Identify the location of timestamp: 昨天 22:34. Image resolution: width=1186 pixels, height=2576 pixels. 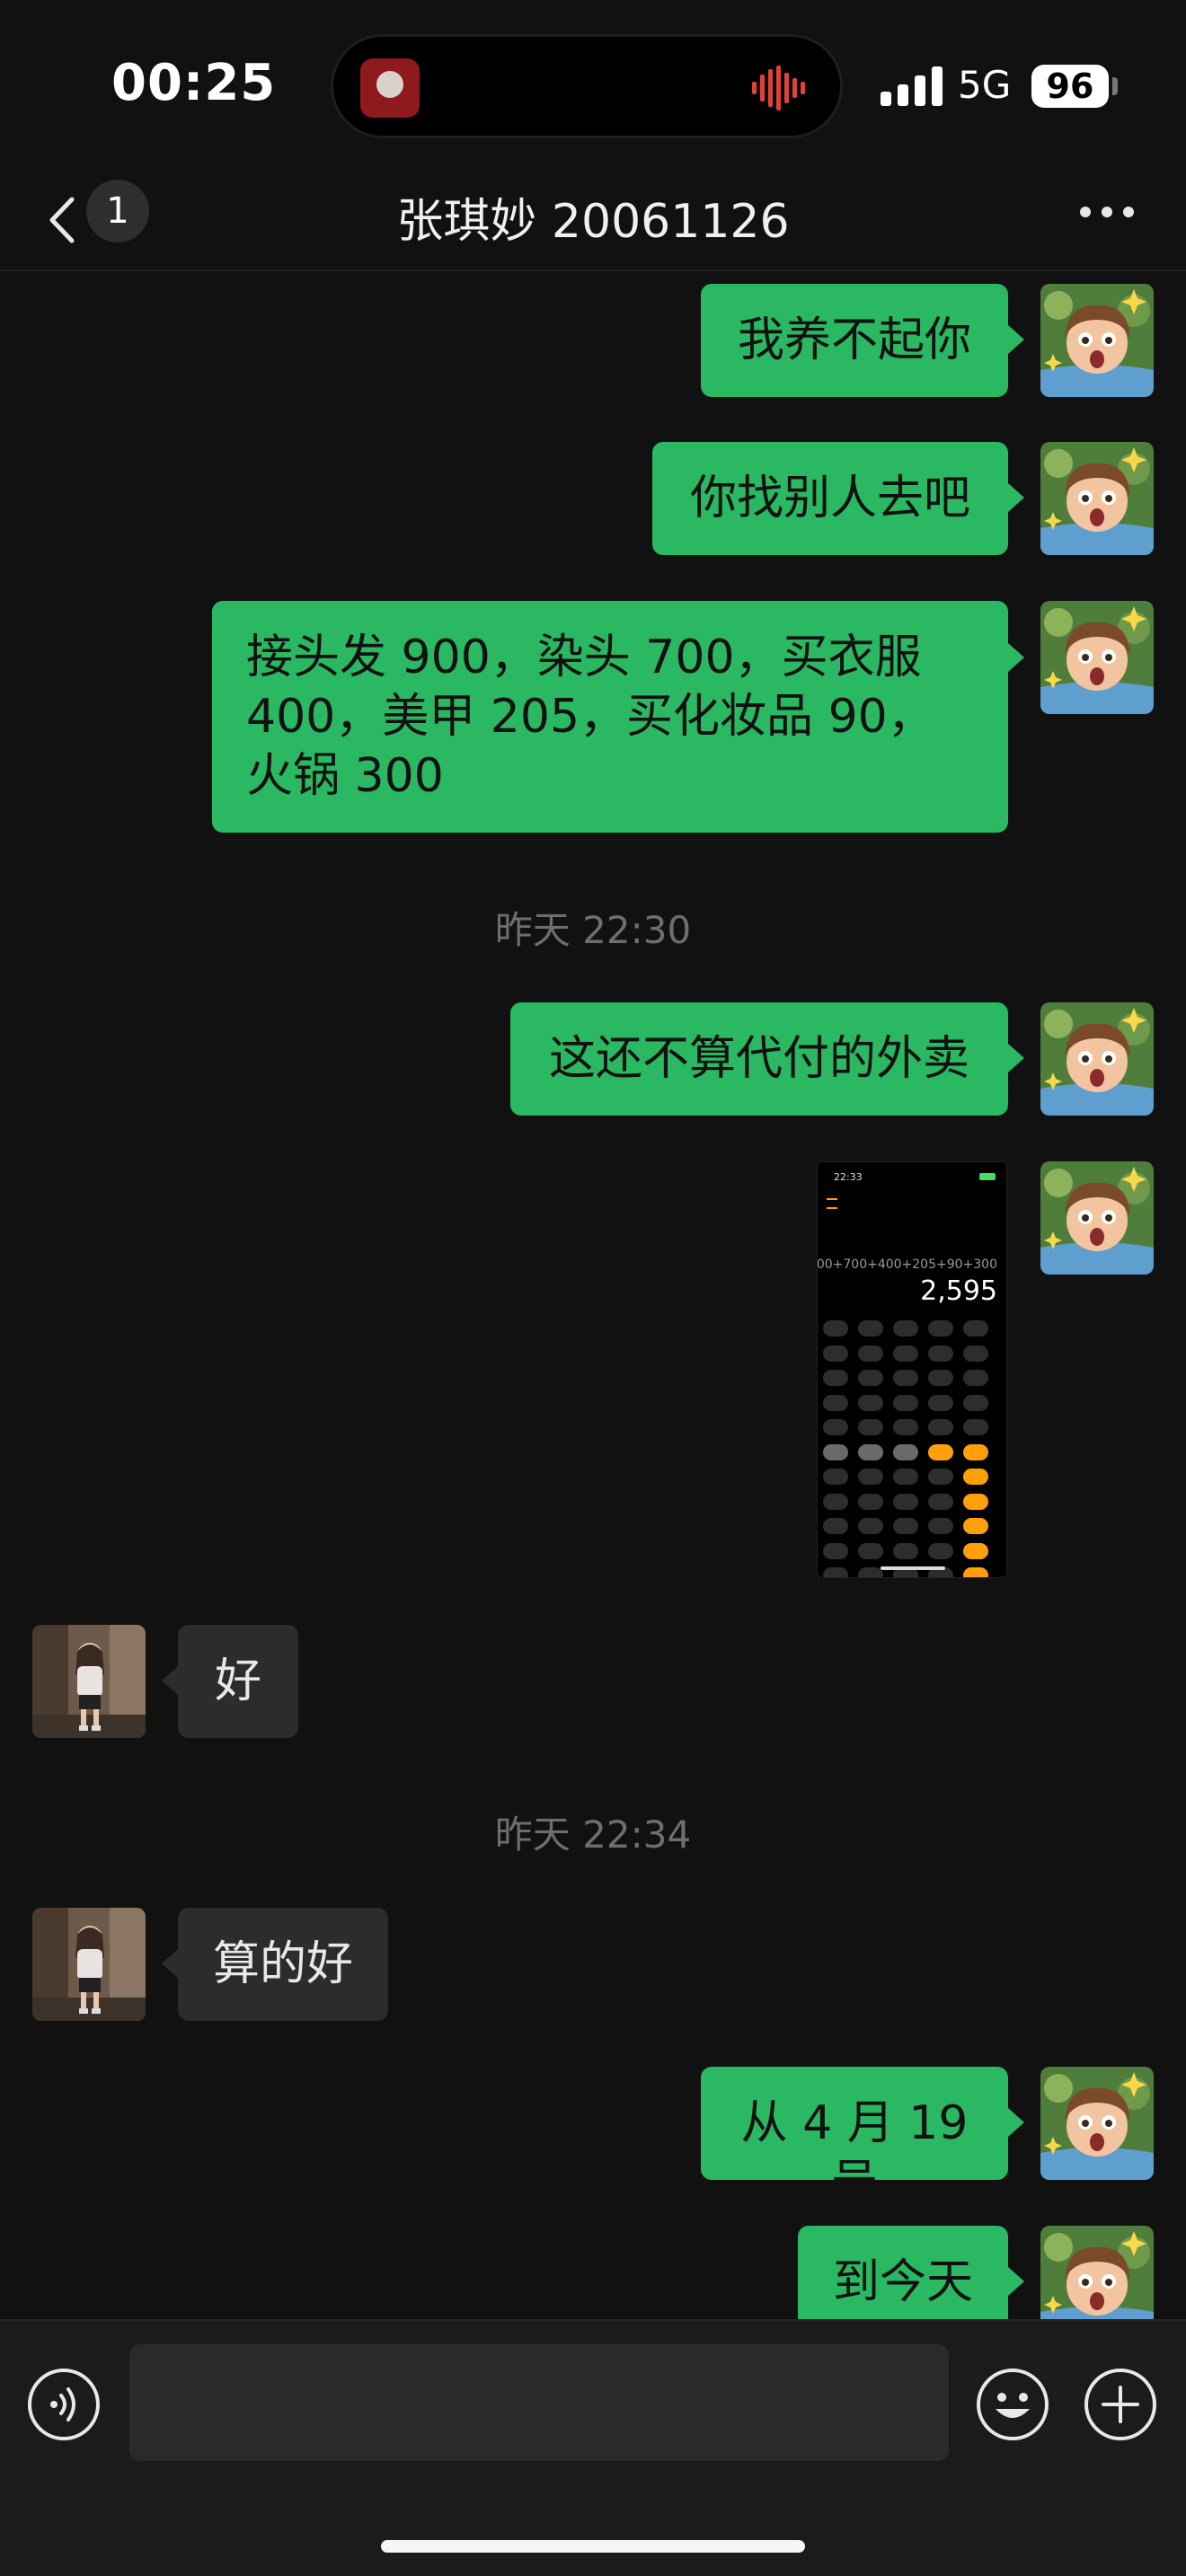
(593, 1835).